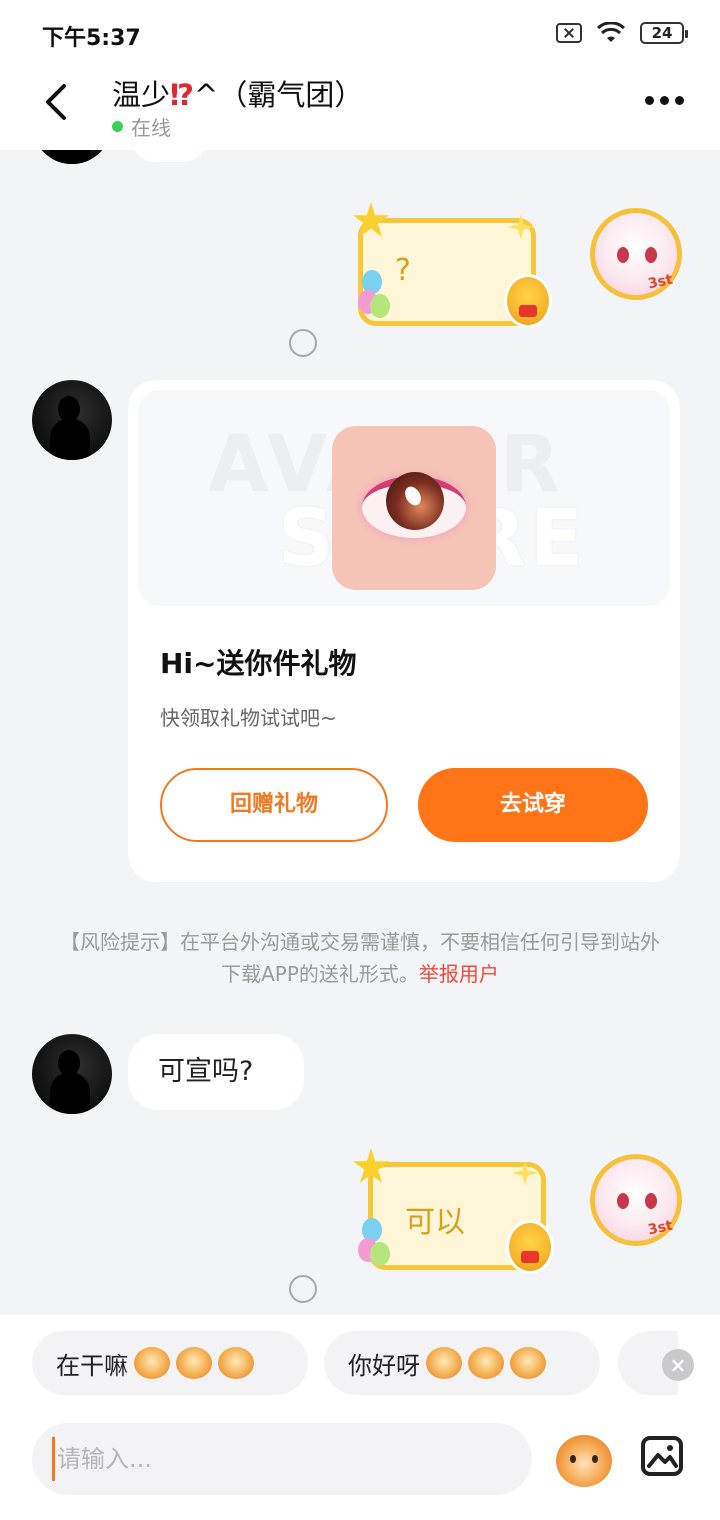 The image size is (720, 1520). Describe the element at coordinates (678, 1365) in the screenshot. I see `close-icon: ×` at that location.